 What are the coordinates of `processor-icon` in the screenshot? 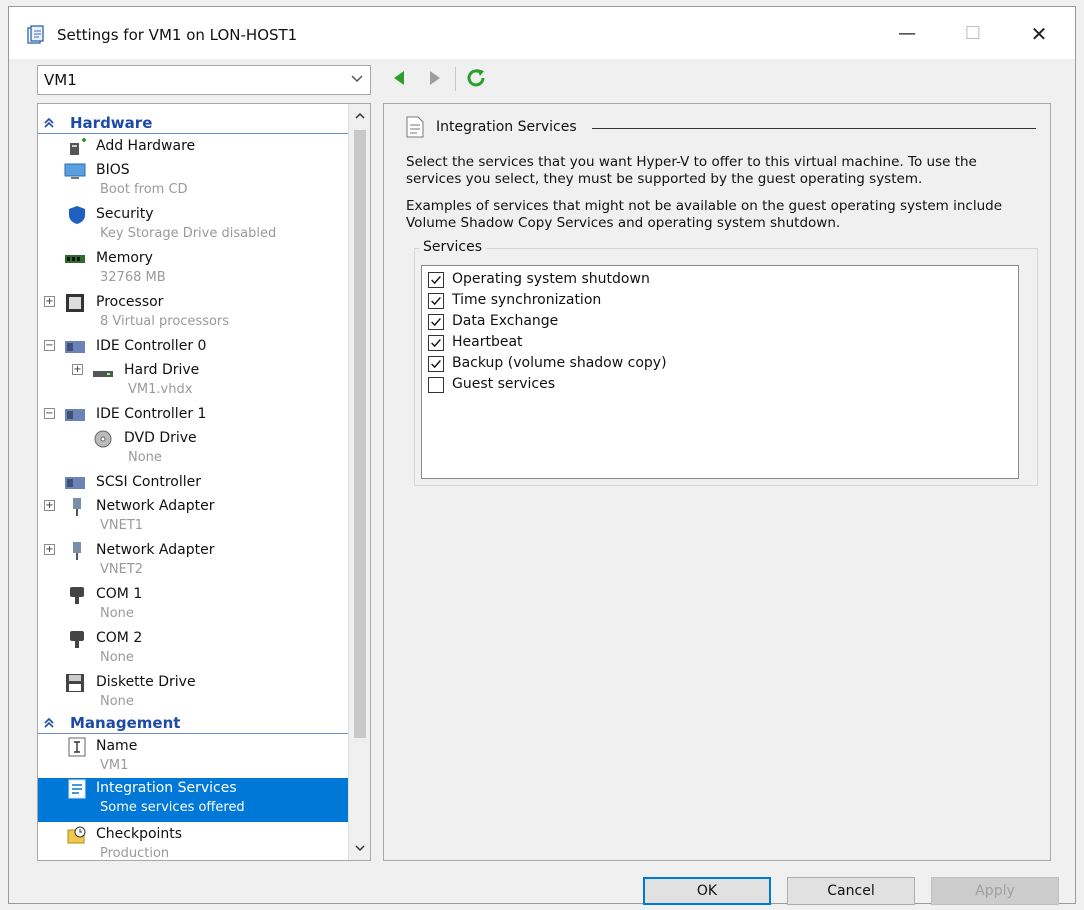 It's located at (75, 303).